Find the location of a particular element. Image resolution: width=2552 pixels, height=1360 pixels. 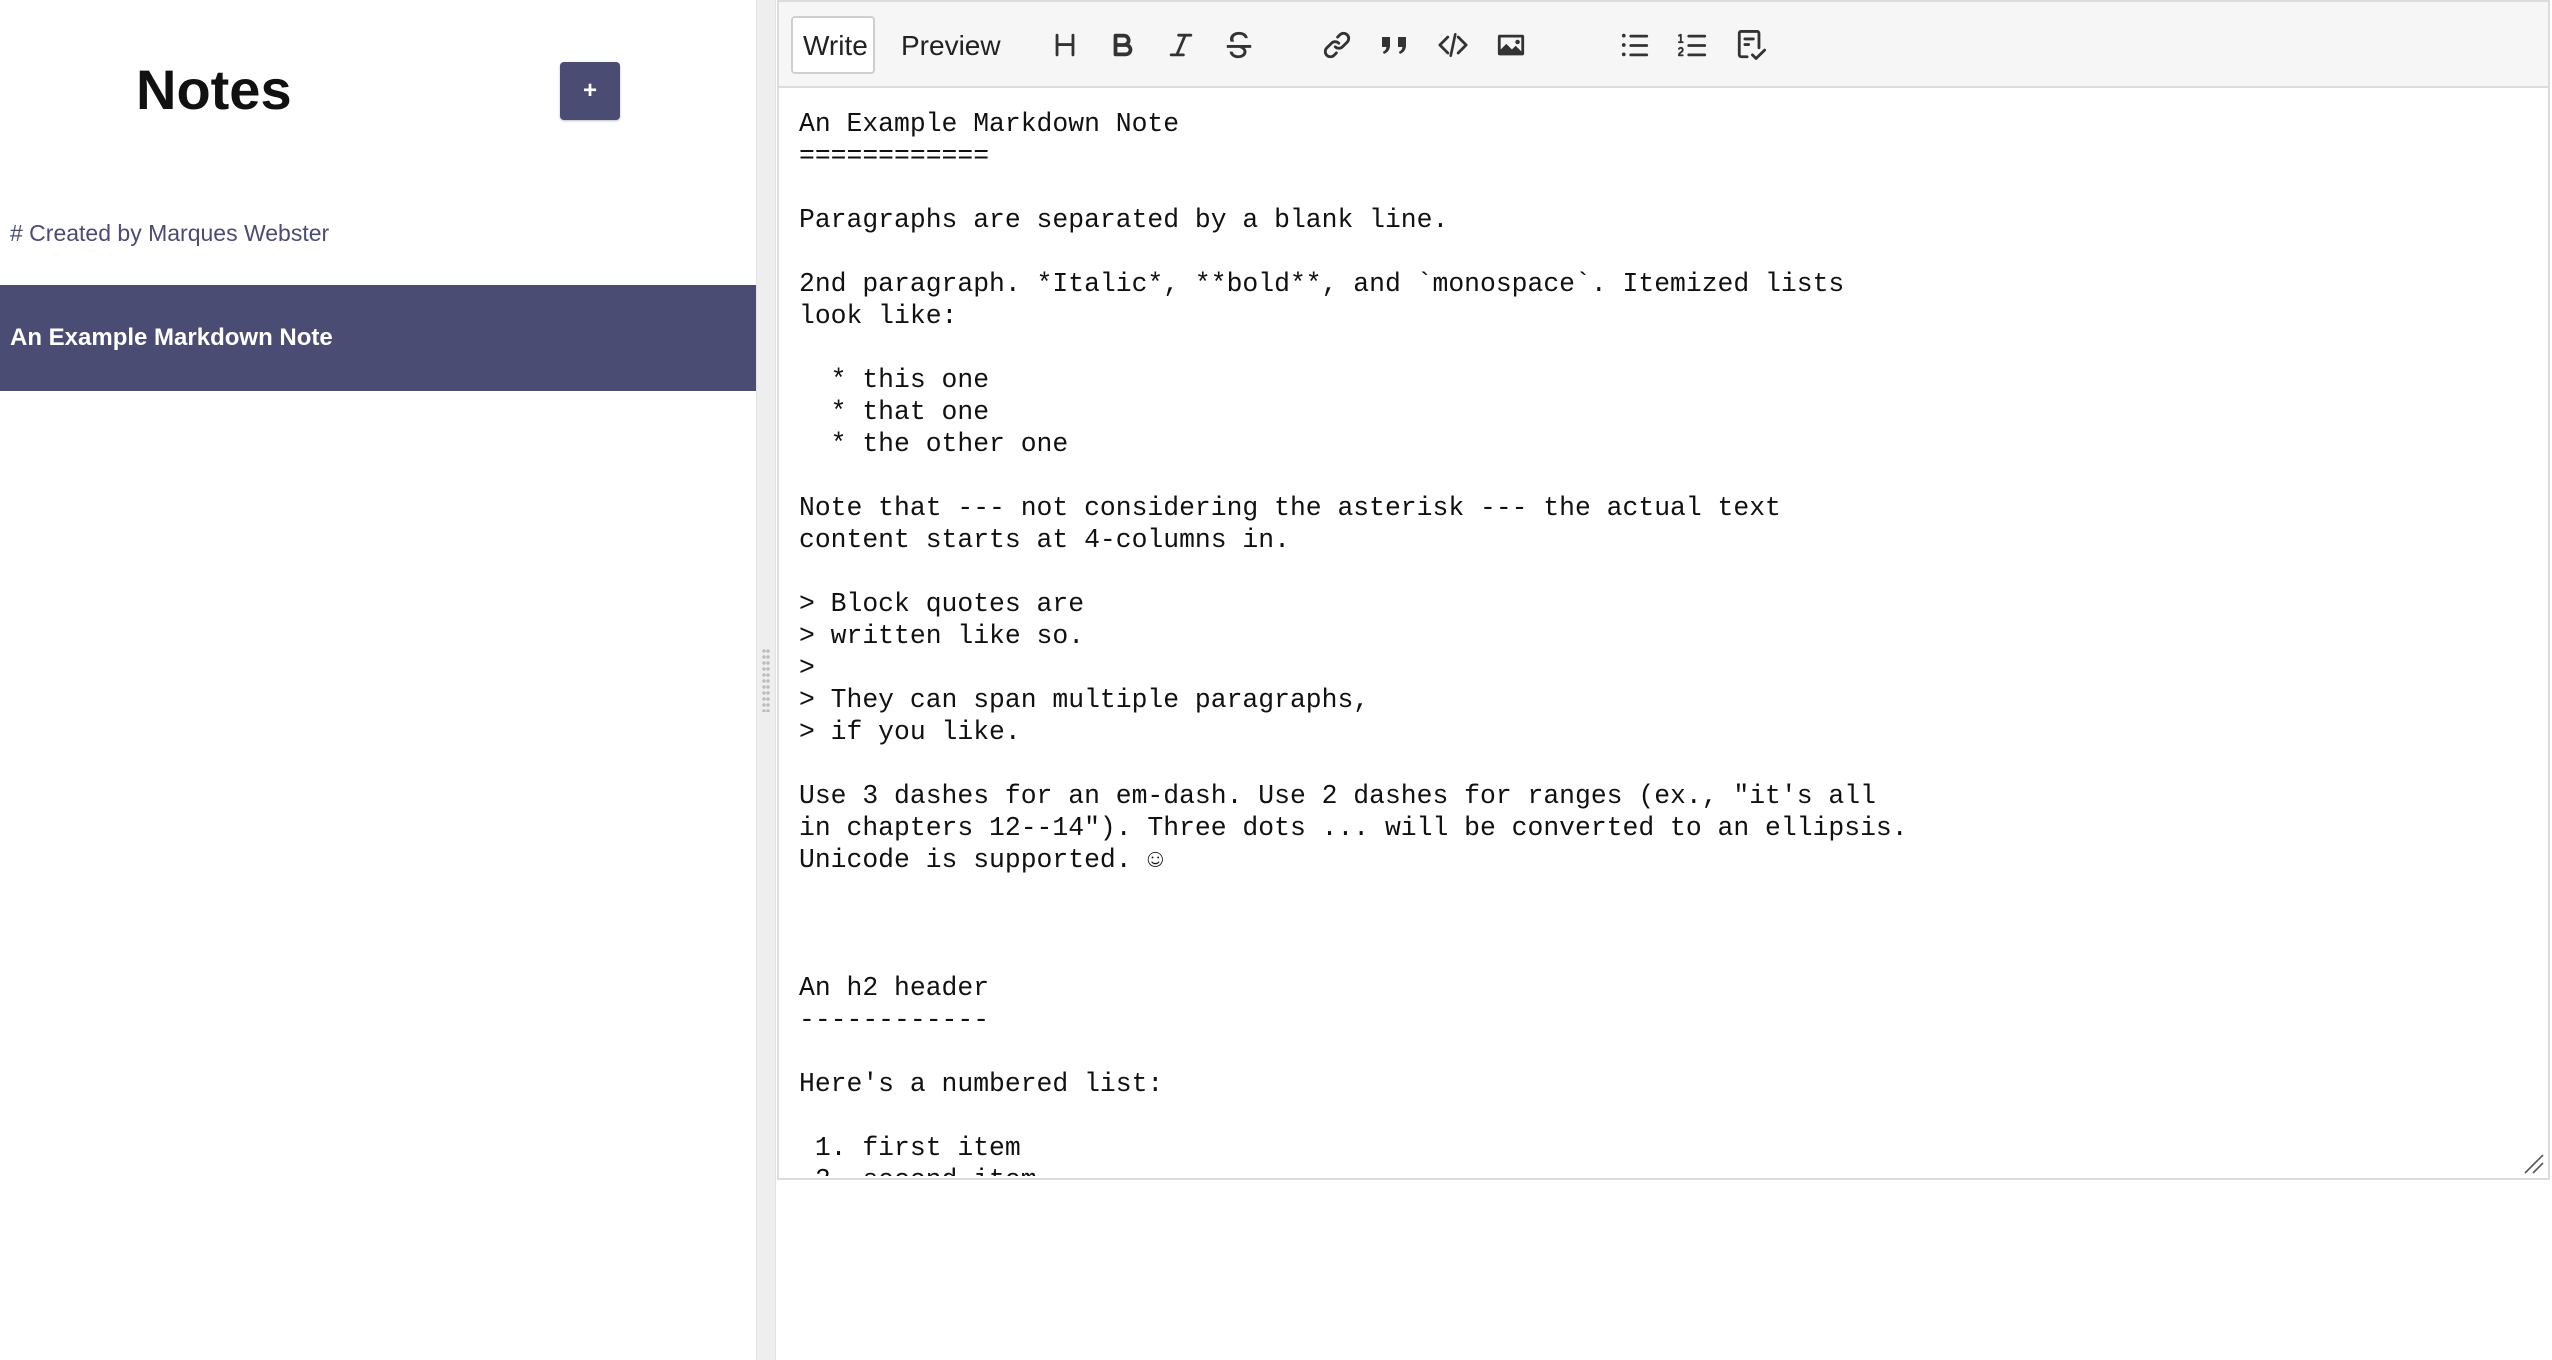

image-icon is located at coordinates (1511, 45).